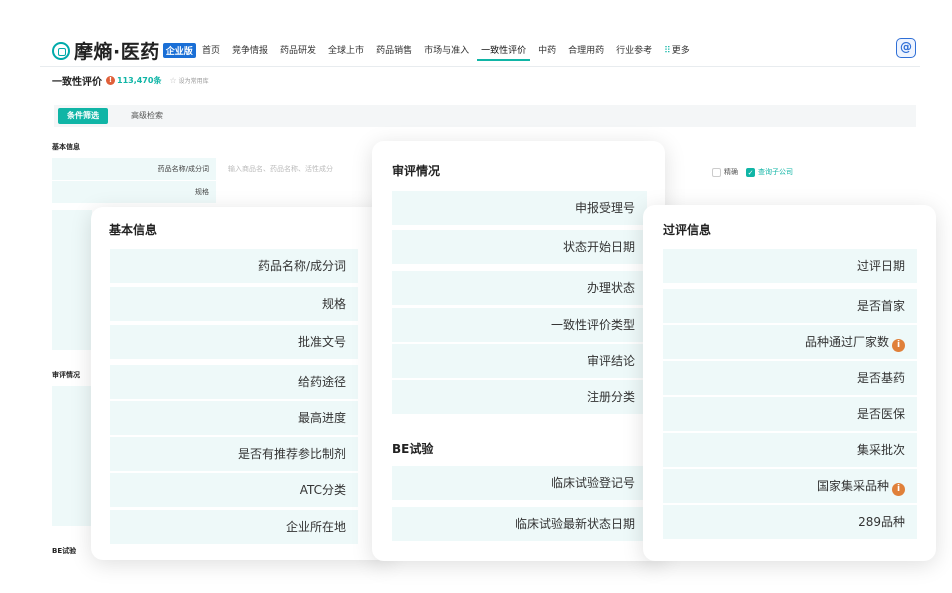 The image size is (952, 593). What do you see at coordinates (234, 266) in the screenshot?
I see `field-drug-name: 药品名称/成分词` at bounding box center [234, 266].